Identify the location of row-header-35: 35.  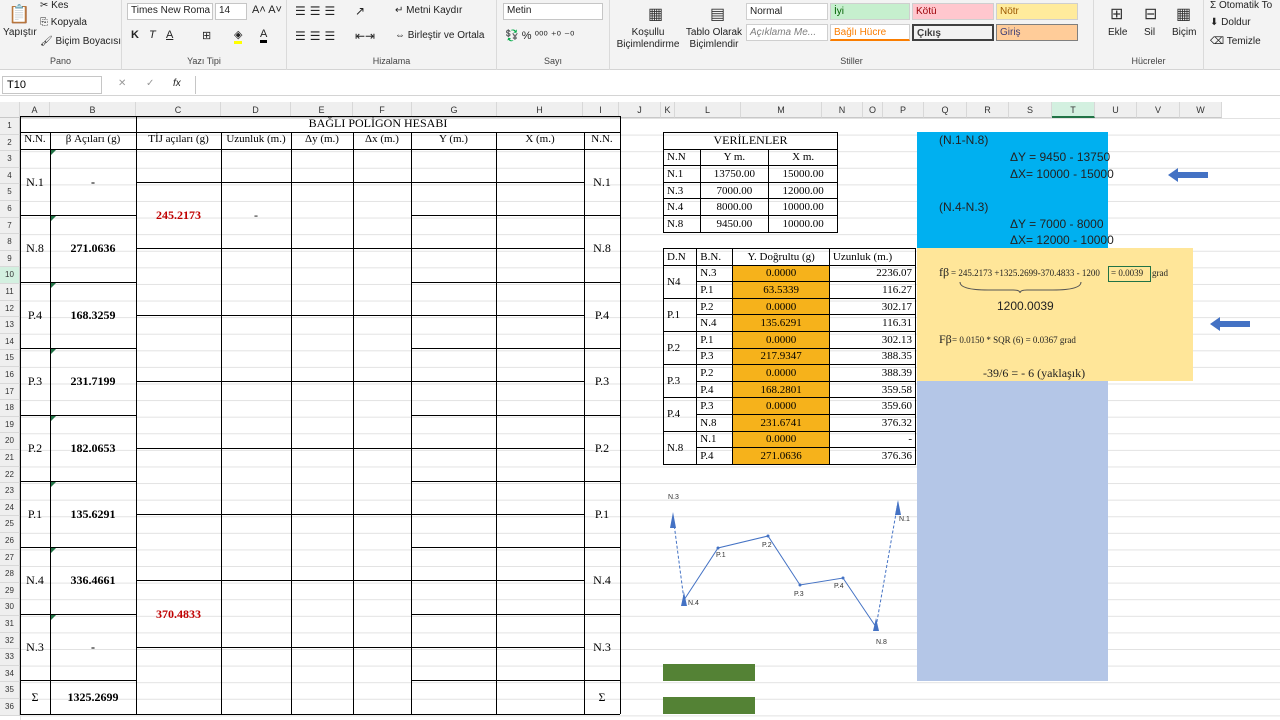
(10, 690).